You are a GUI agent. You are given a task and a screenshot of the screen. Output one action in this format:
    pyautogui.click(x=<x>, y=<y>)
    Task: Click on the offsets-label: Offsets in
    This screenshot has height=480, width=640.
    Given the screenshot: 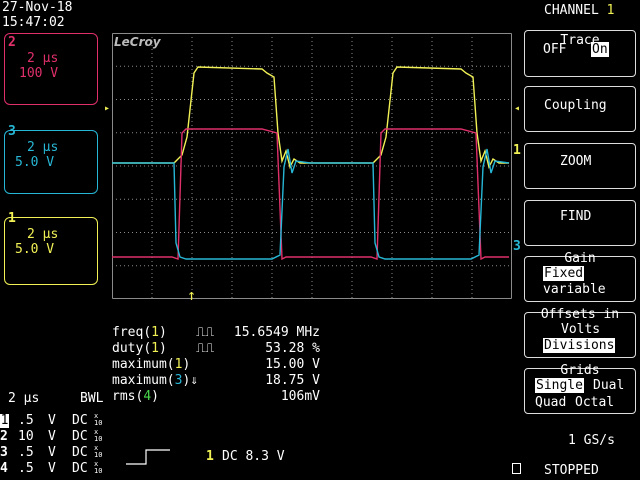 What is the action you would take?
    pyautogui.click(x=580, y=314)
    